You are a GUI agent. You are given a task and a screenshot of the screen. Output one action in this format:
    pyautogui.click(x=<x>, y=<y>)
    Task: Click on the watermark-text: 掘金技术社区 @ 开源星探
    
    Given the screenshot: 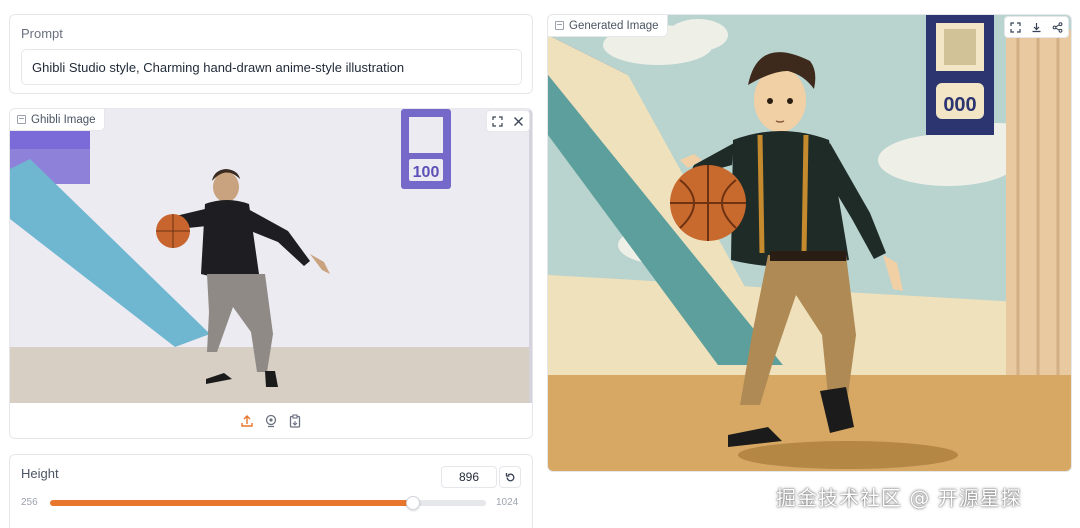 What is the action you would take?
    pyautogui.click(x=899, y=498)
    